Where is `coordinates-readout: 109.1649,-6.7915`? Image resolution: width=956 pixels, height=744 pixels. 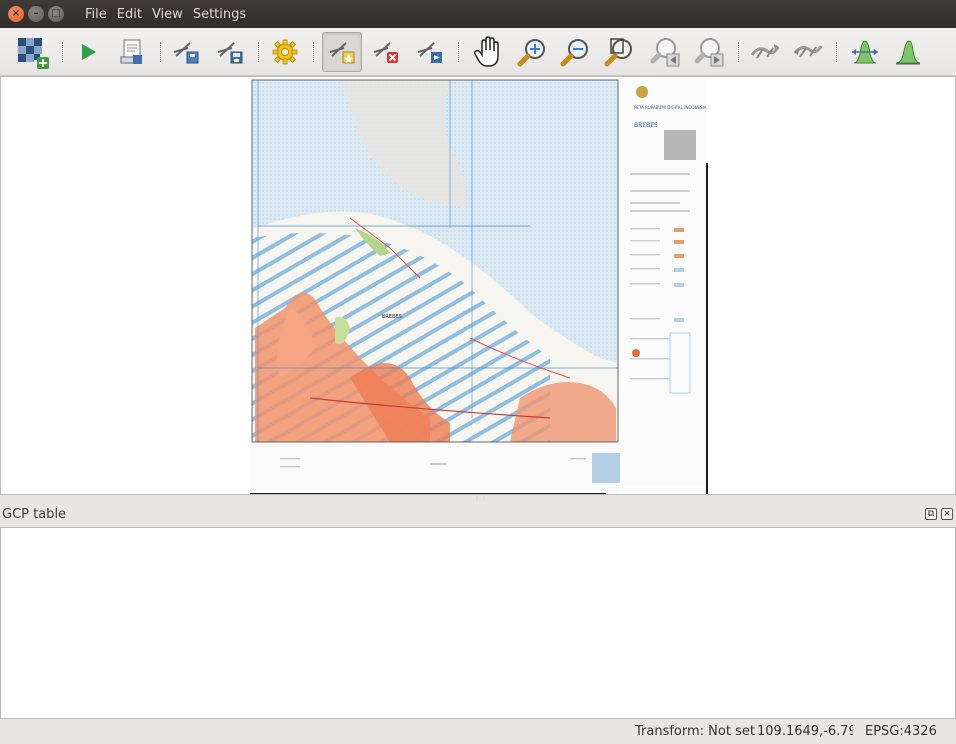 coordinates-readout: 109.1649,-6.7915 is located at coordinates (805, 731).